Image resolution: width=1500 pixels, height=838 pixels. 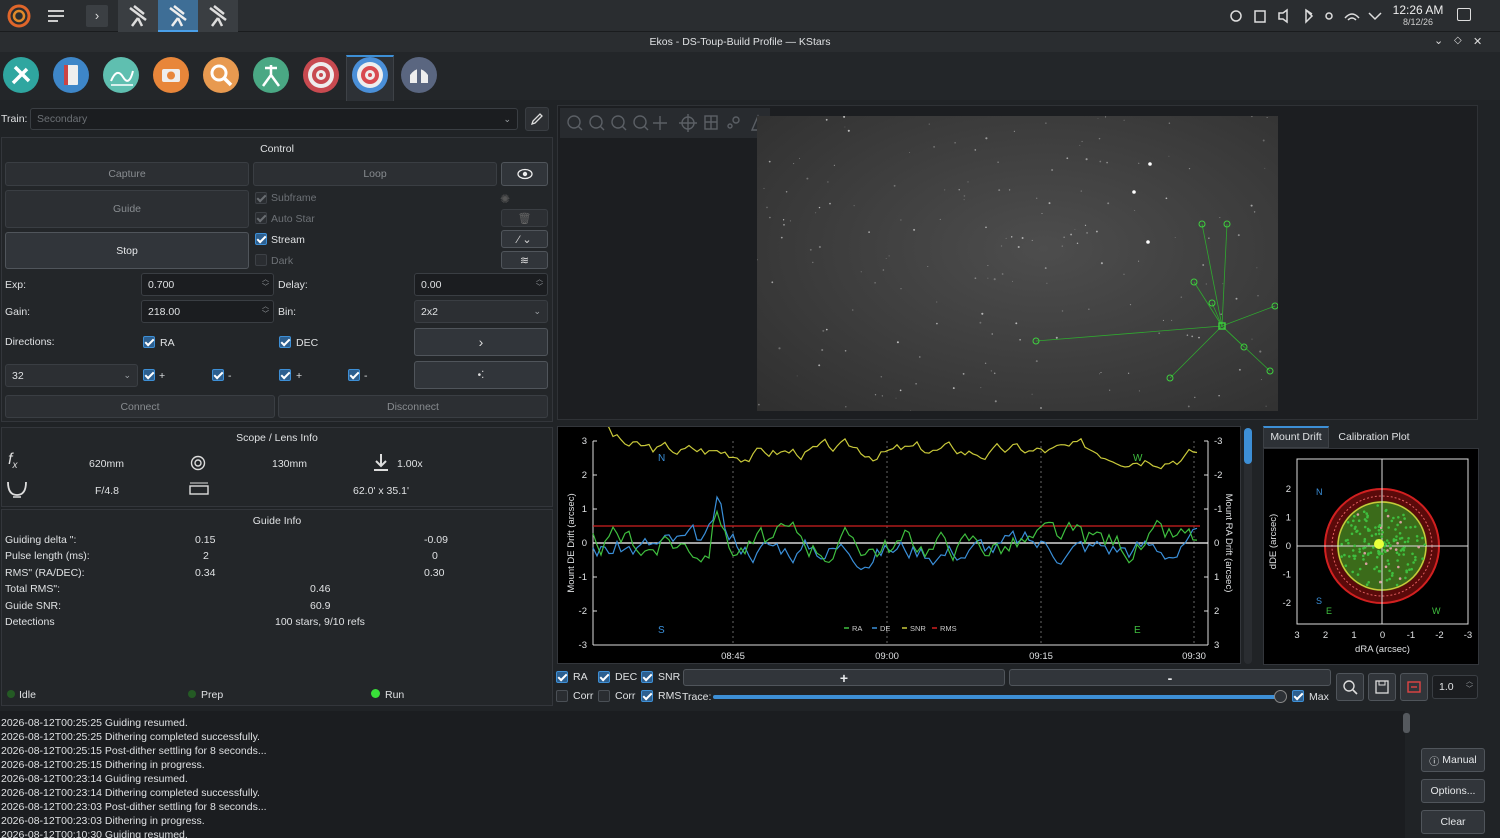 I want to click on guide-icon, so click(x=370, y=75).